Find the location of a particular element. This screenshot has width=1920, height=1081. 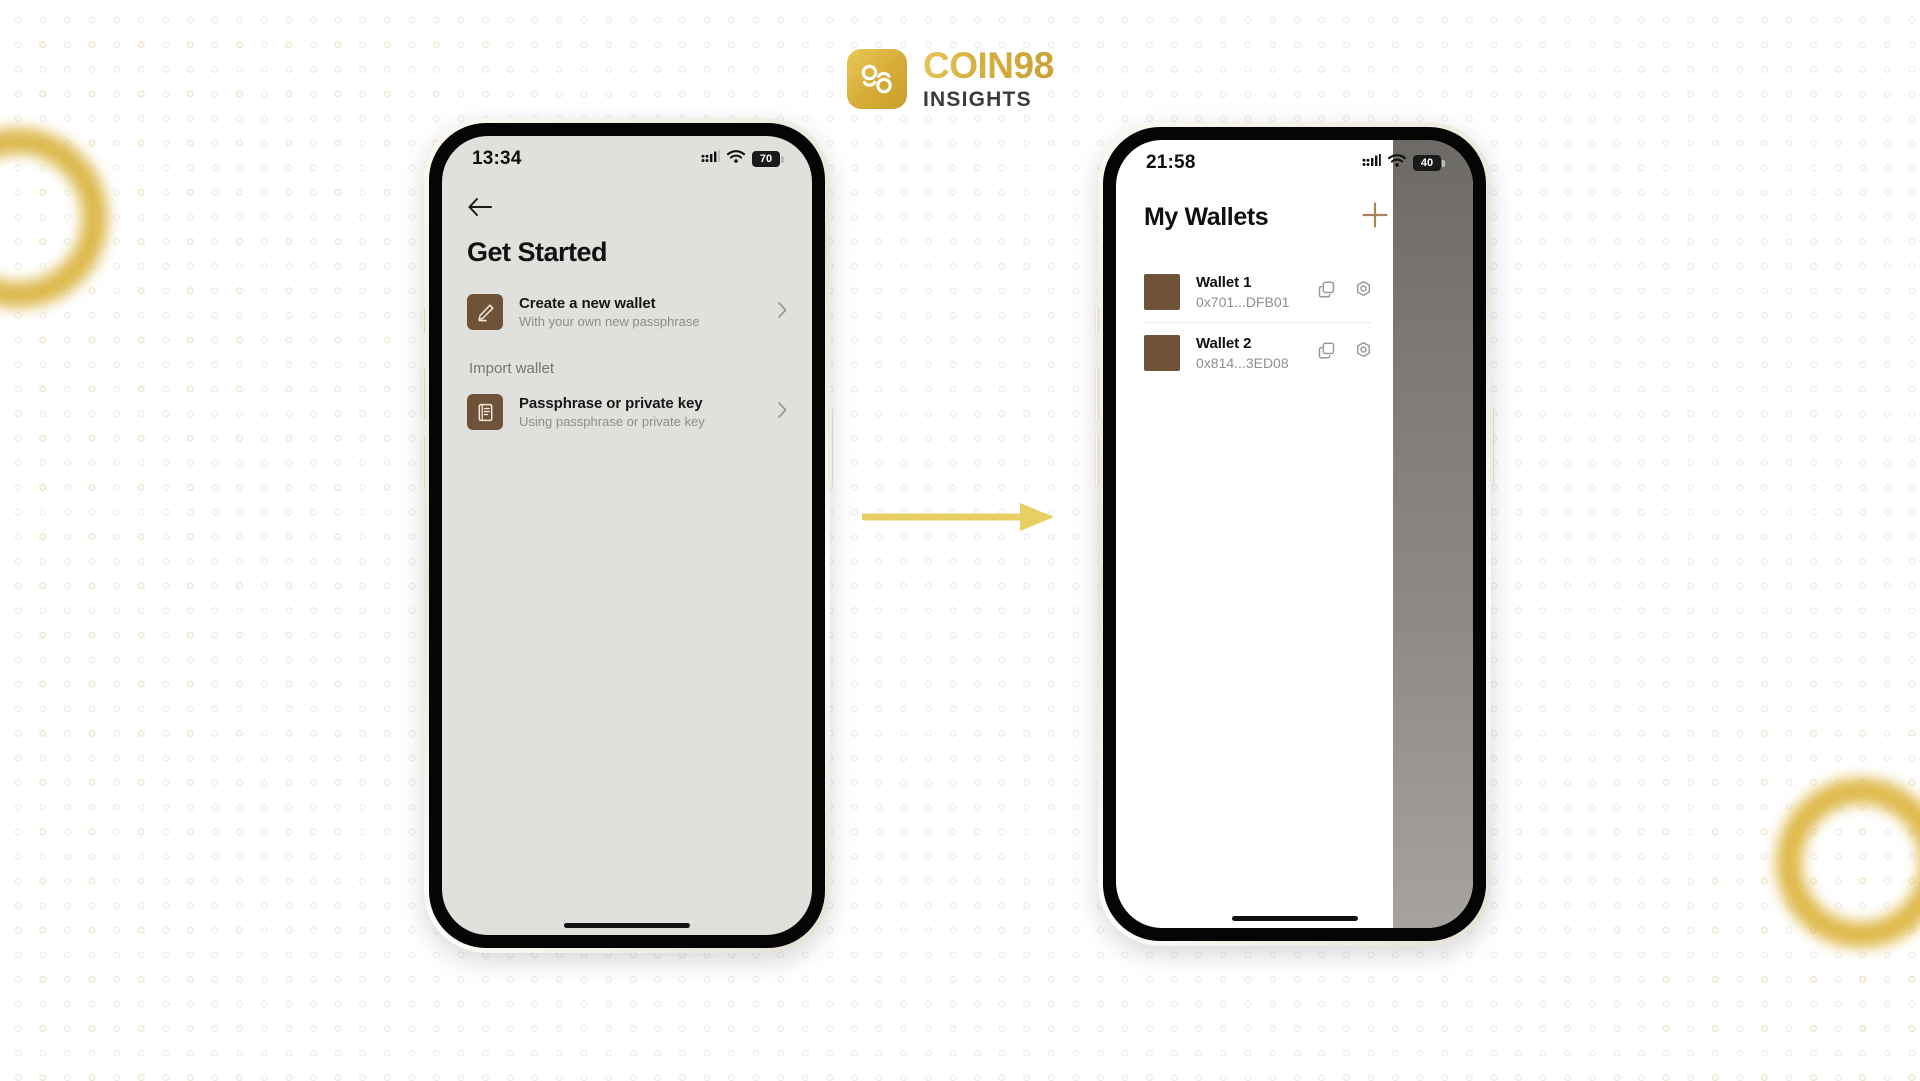

wallet-name: Wallet 1 is located at coordinates (1224, 282).